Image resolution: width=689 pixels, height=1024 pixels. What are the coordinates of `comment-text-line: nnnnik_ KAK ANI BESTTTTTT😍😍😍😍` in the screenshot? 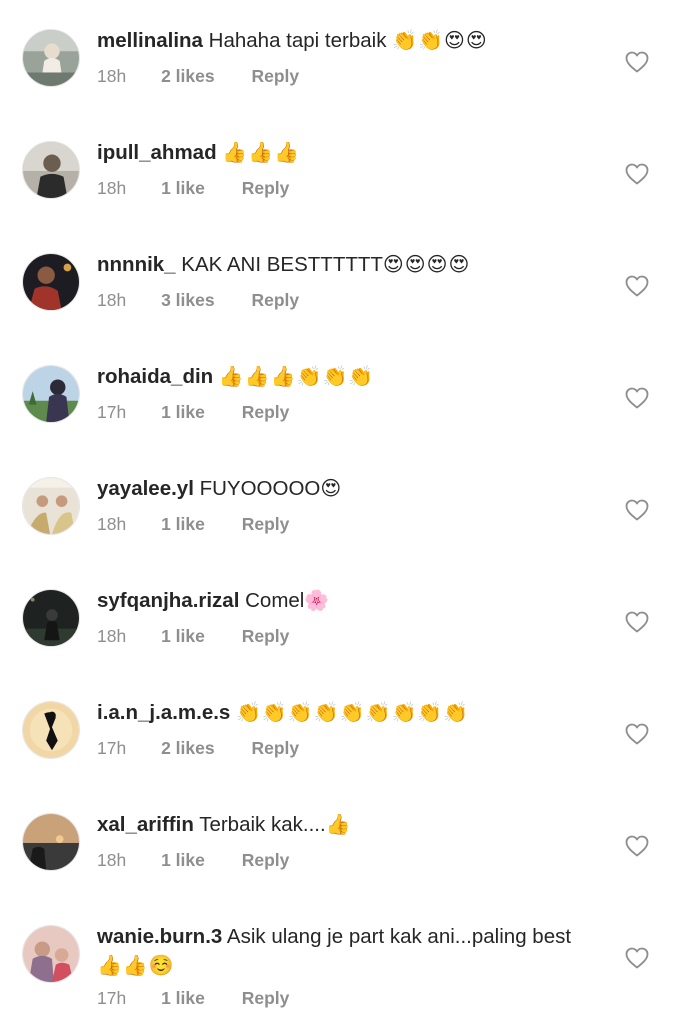 It's located at (357, 264).